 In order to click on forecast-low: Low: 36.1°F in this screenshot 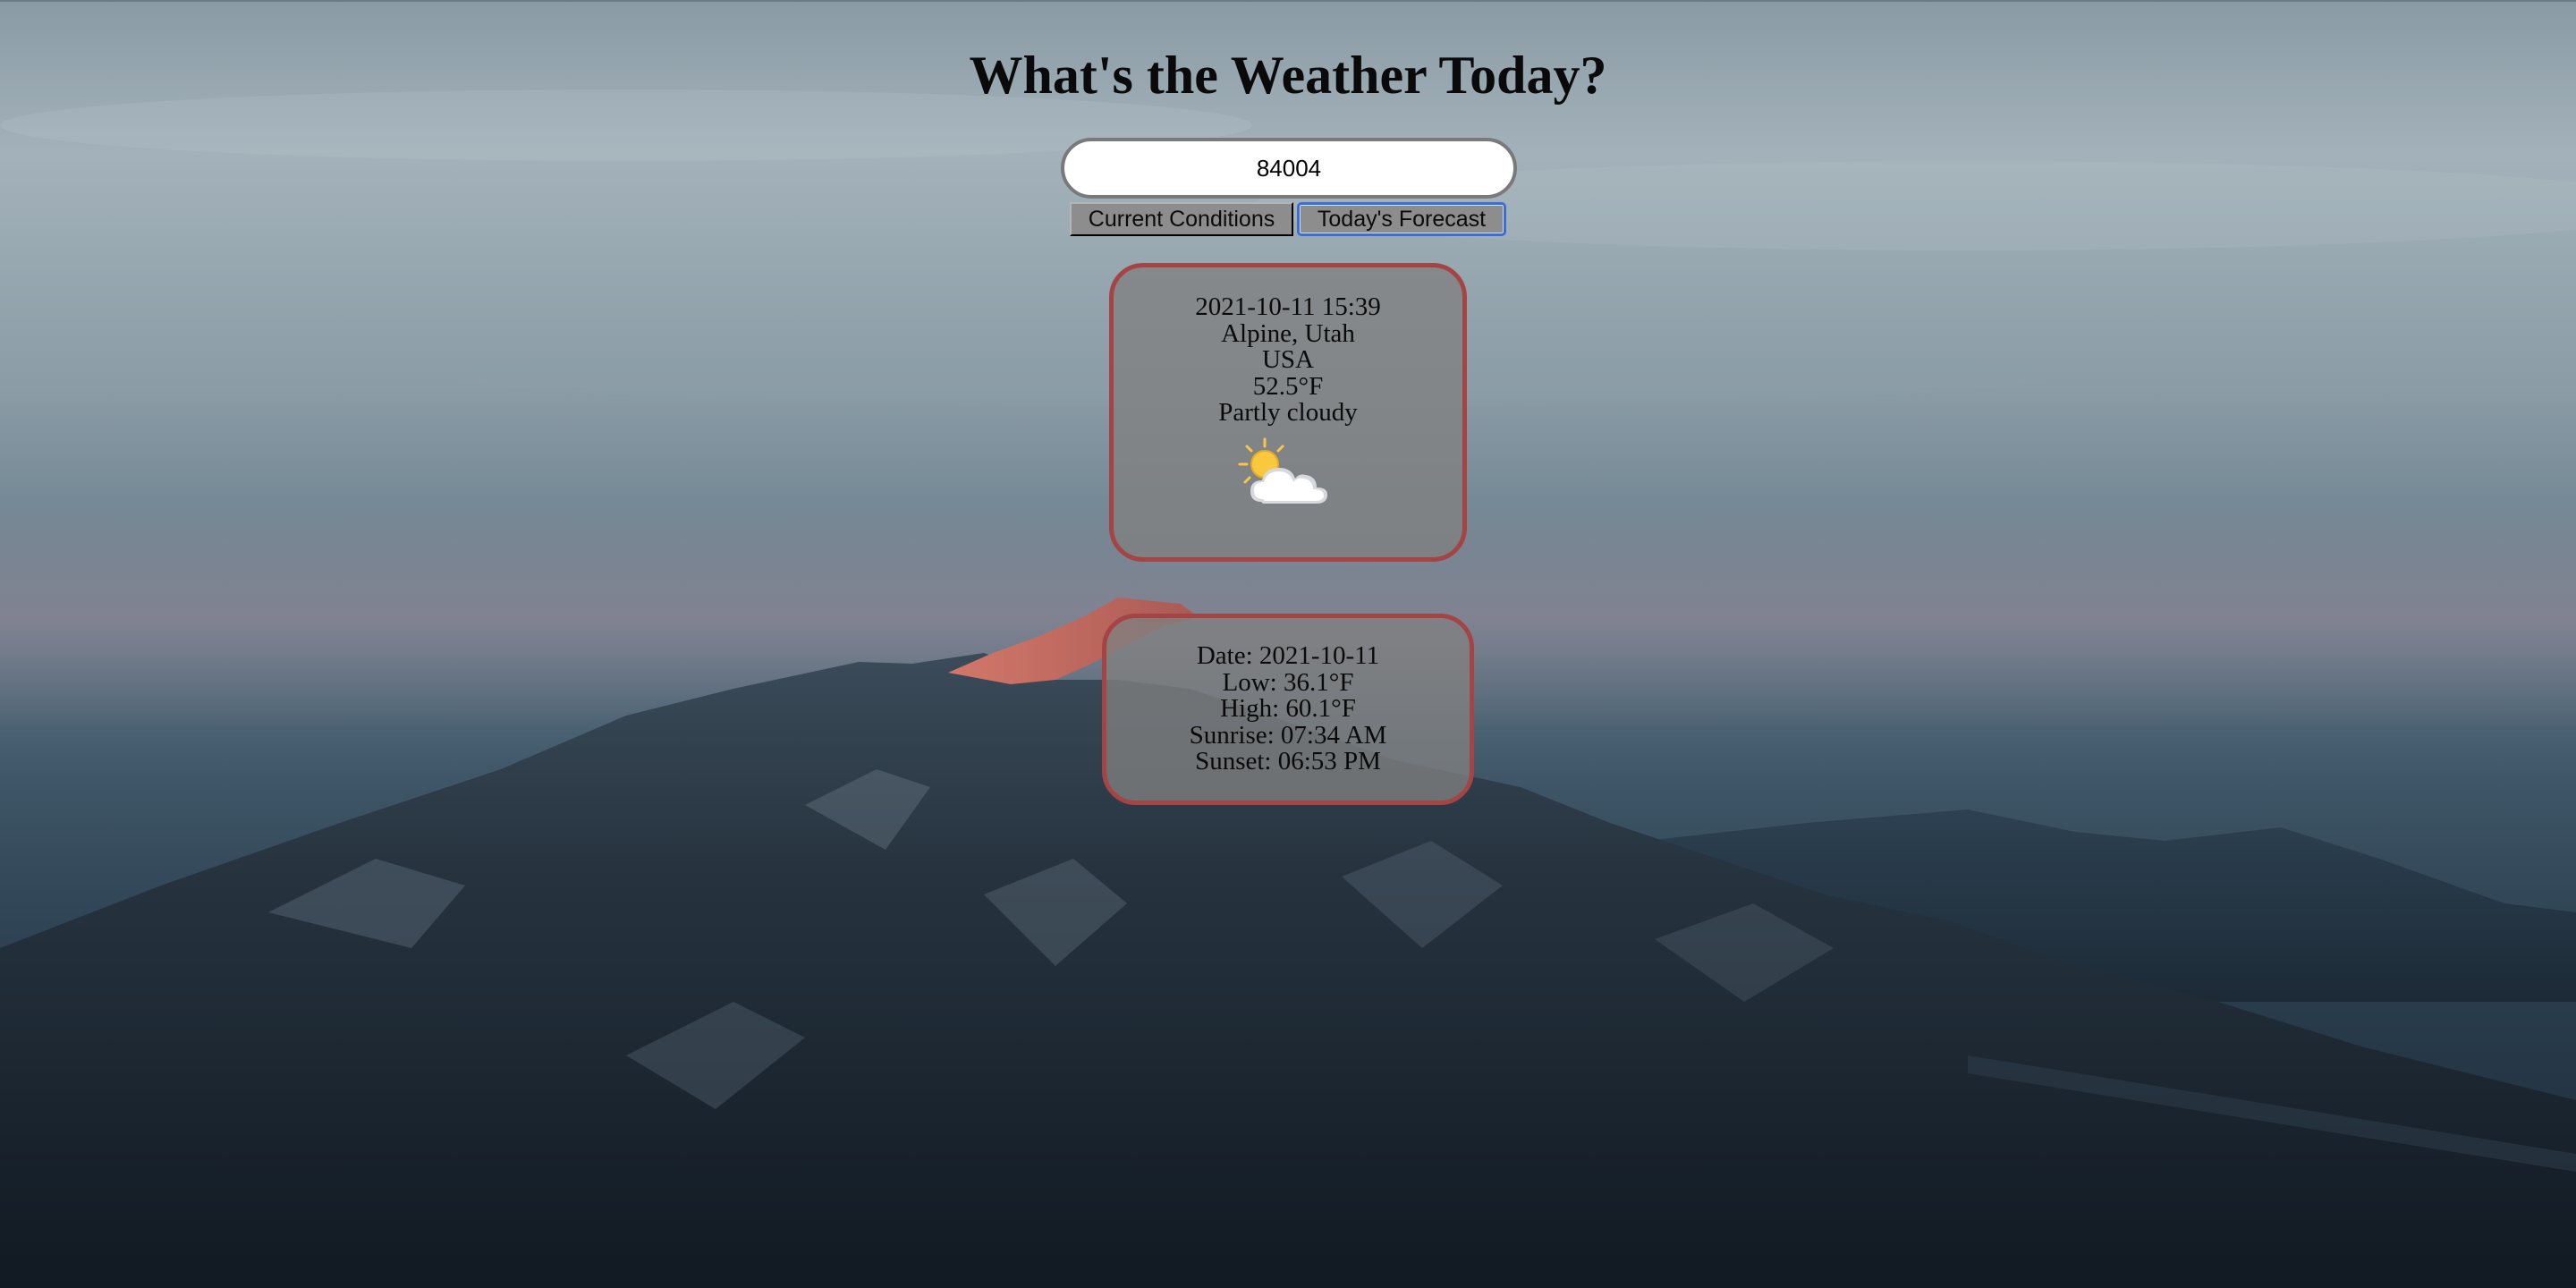, I will do `click(1288, 682)`.